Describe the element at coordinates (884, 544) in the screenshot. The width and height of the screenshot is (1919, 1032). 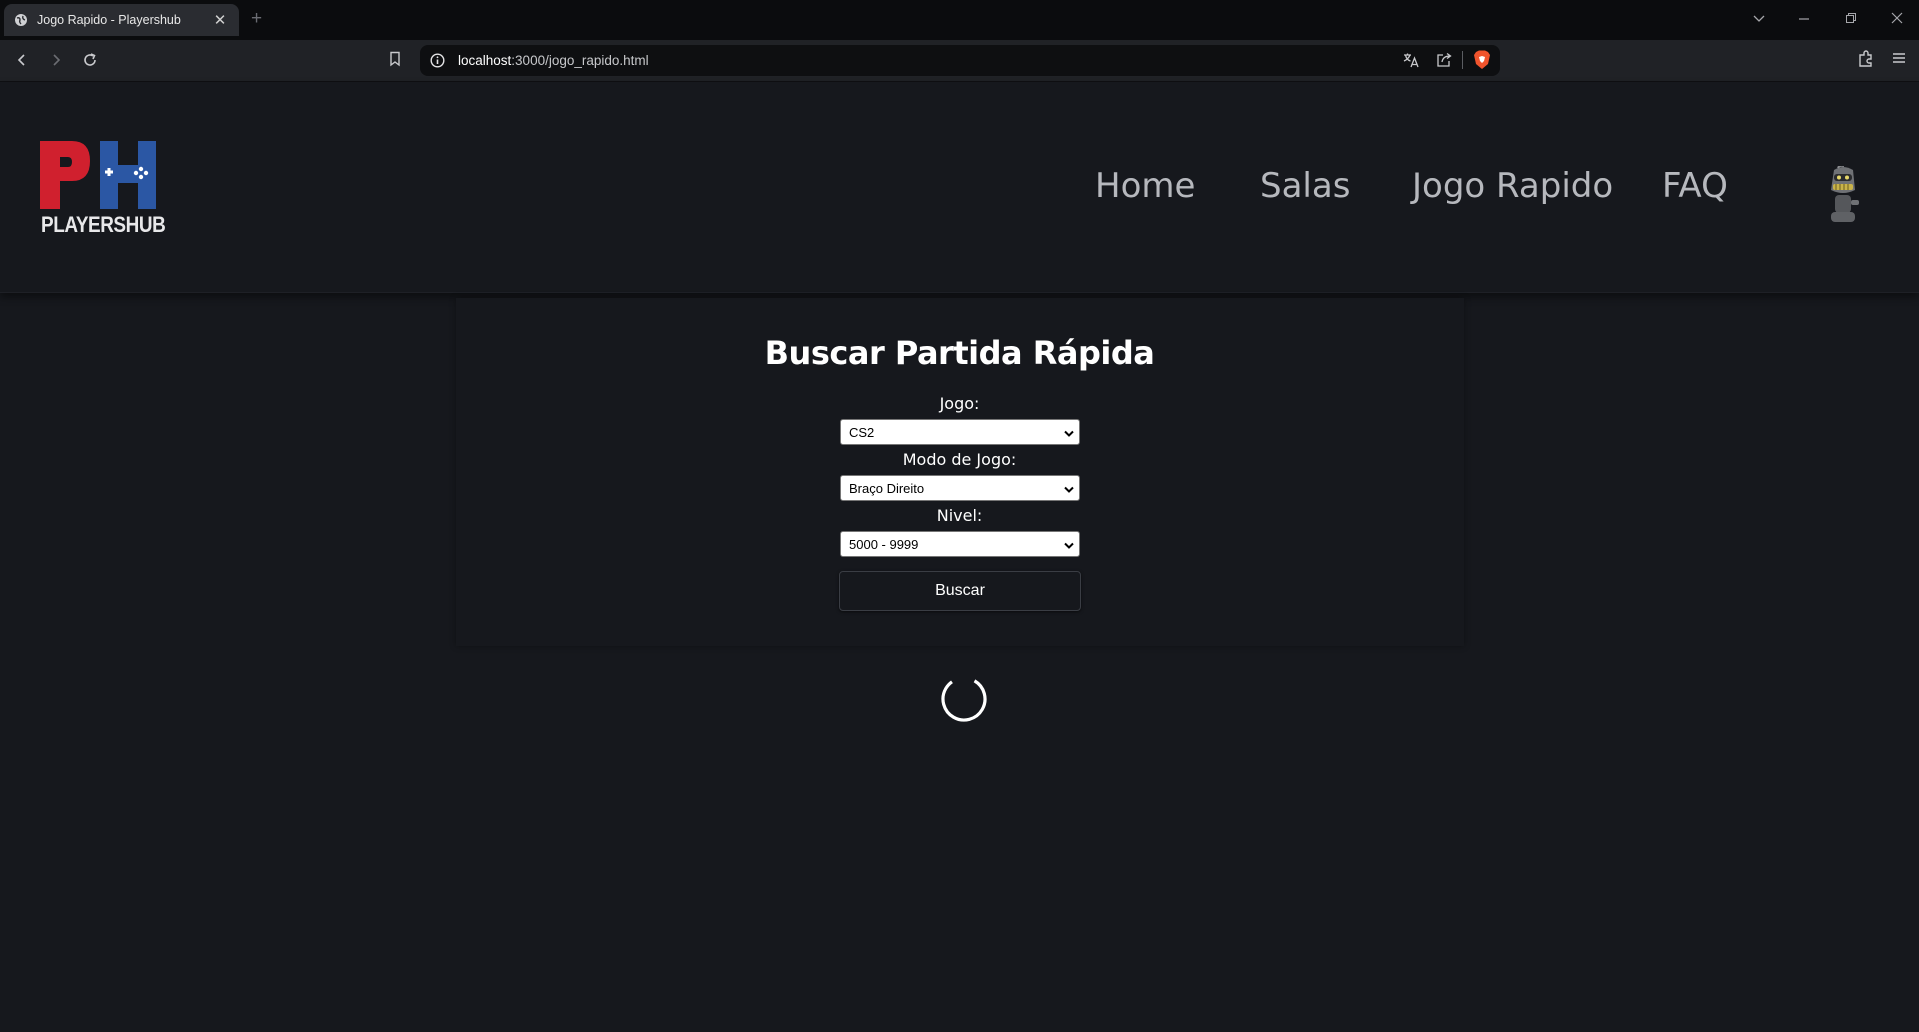
I see `level-select-value: 5000 - 9999` at that location.